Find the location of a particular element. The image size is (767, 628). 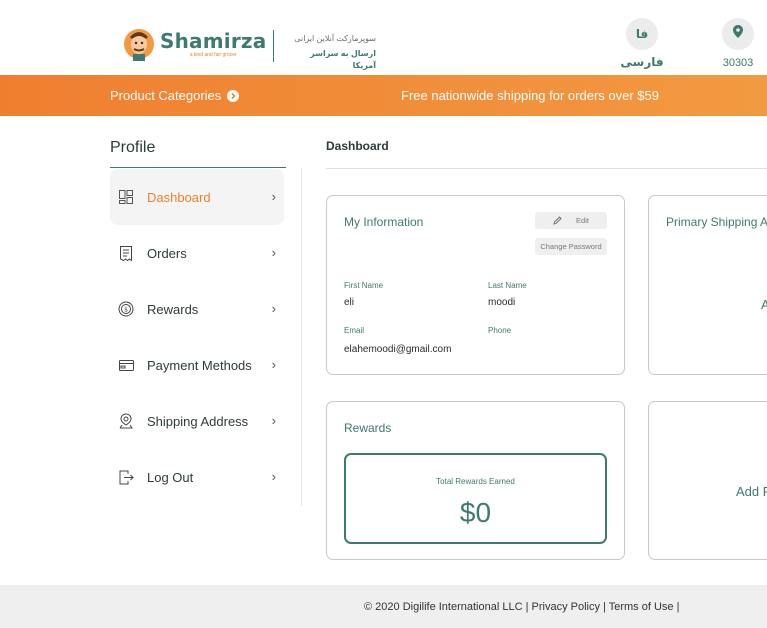

dashboard-icon is located at coordinates (126, 197).